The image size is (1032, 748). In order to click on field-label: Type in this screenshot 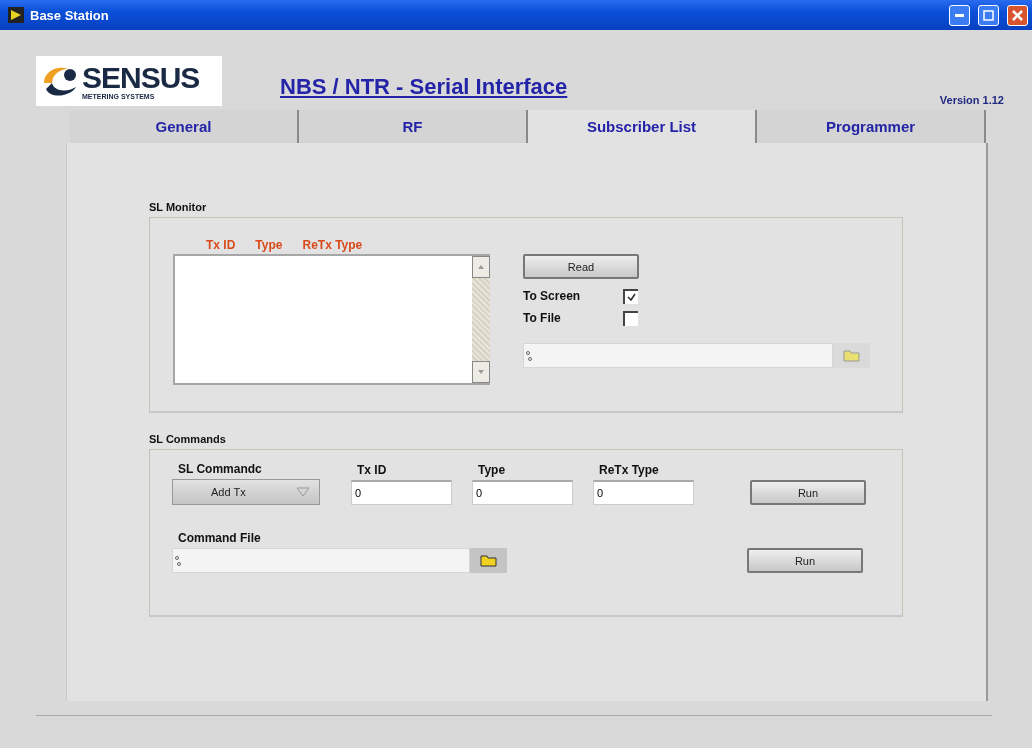, I will do `click(492, 470)`.